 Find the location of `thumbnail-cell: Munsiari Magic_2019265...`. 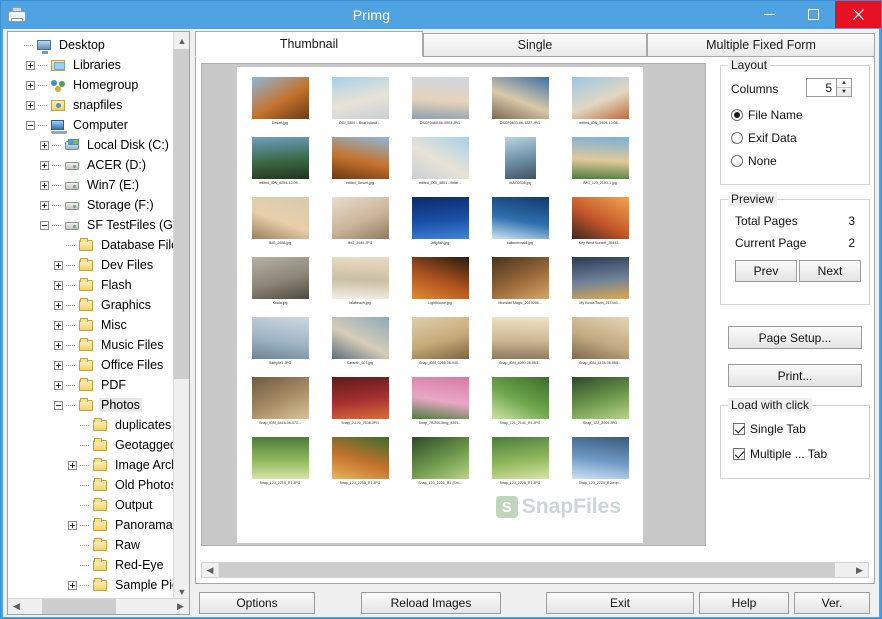

thumbnail-cell: Munsiari Magic_2019265... is located at coordinates (520, 285).